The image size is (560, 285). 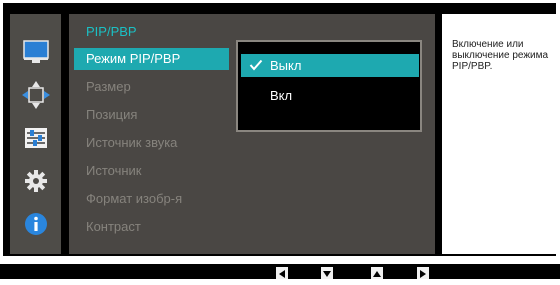 What do you see at coordinates (36, 52) in the screenshot?
I see `display-icon` at bounding box center [36, 52].